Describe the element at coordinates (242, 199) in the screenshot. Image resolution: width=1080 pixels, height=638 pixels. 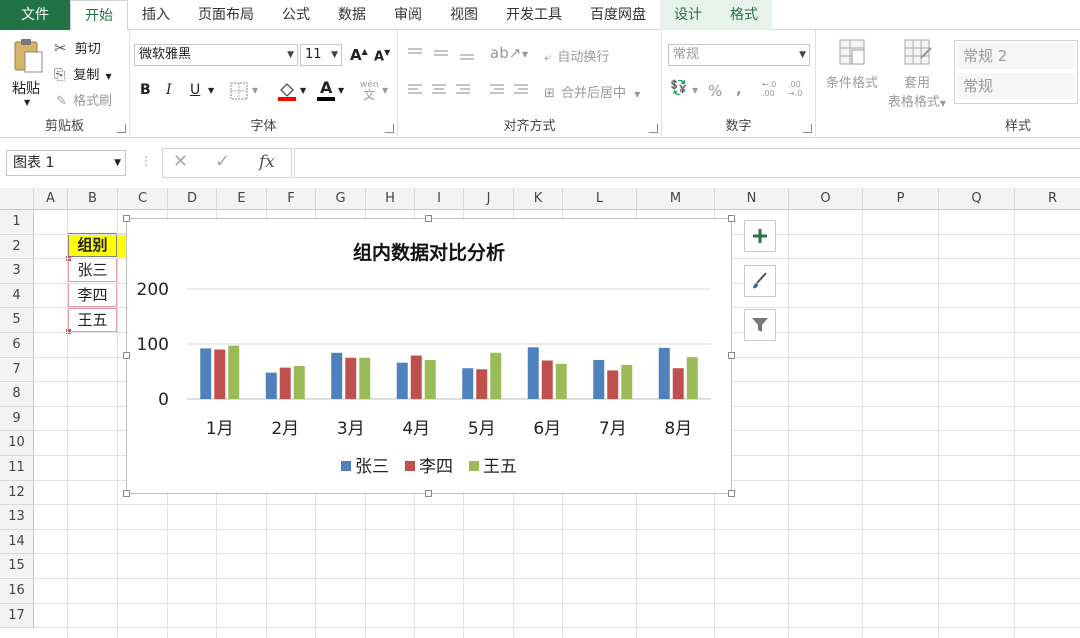
I see `column-header-E: E` at that location.